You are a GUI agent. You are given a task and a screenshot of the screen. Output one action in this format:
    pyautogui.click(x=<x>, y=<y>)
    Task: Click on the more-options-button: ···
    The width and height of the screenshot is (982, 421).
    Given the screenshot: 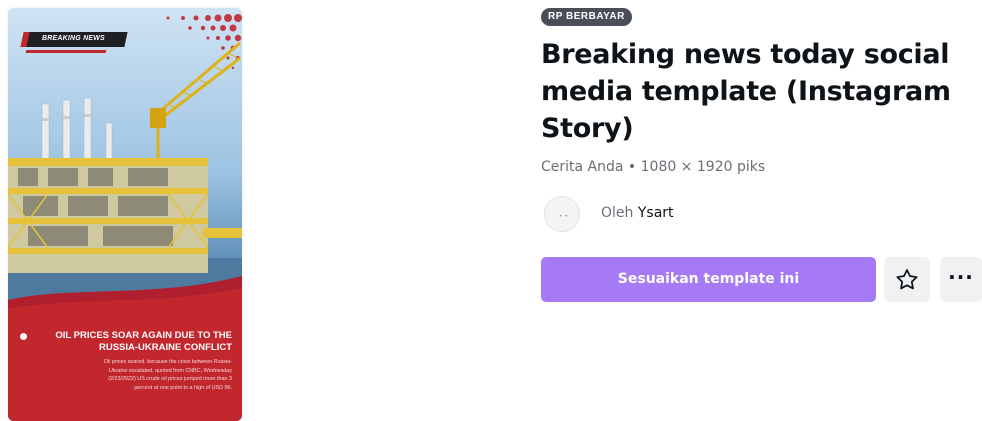 What is the action you would take?
    pyautogui.click(x=961, y=279)
    